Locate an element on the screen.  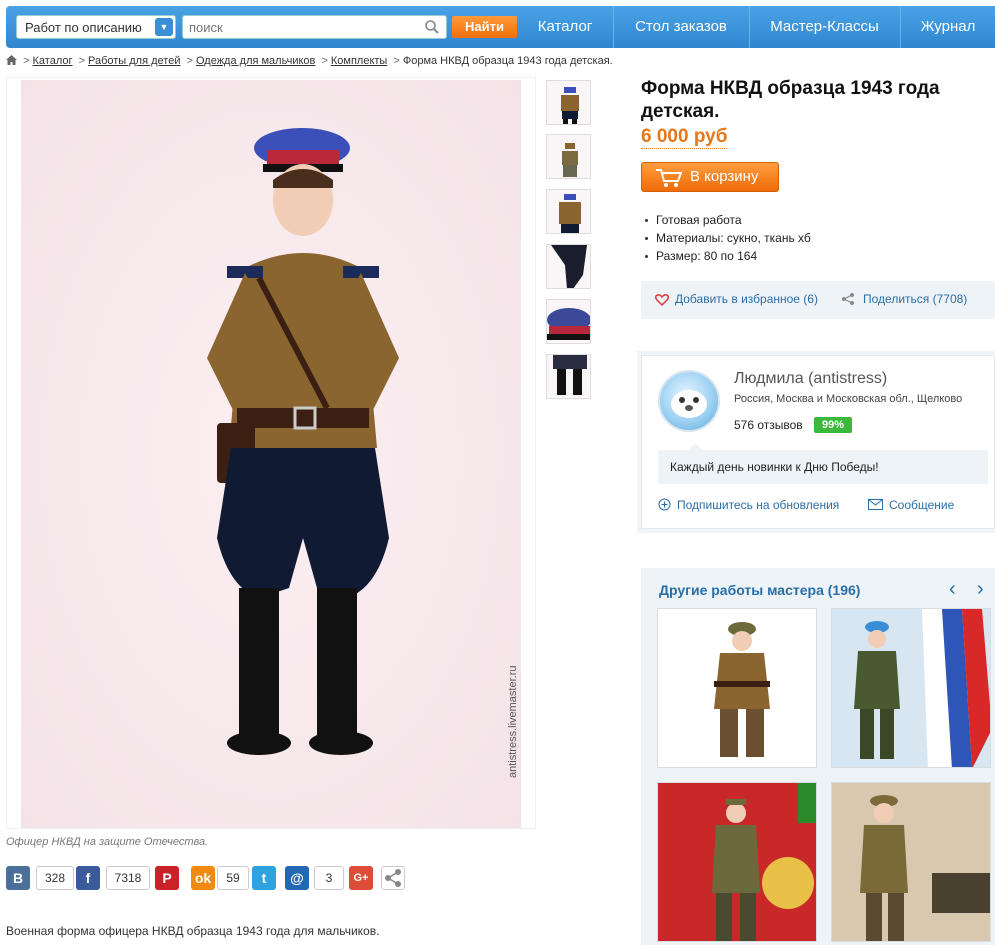
message-link: Сообщение is located at coordinates (921, 505).